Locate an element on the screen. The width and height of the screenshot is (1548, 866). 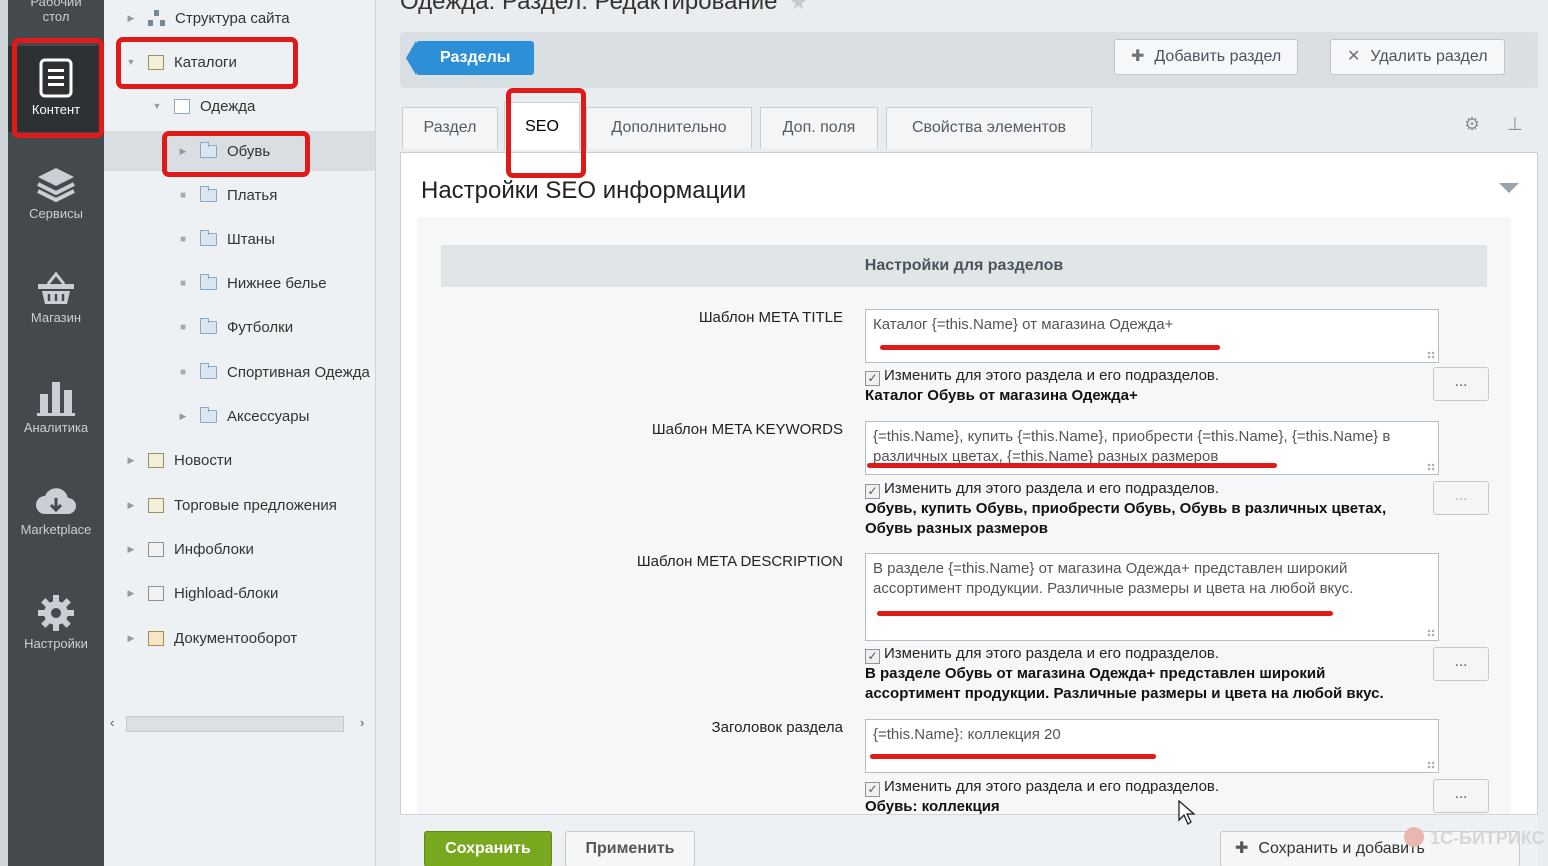
bar-chart-icon is located at coordinates (56, 399).